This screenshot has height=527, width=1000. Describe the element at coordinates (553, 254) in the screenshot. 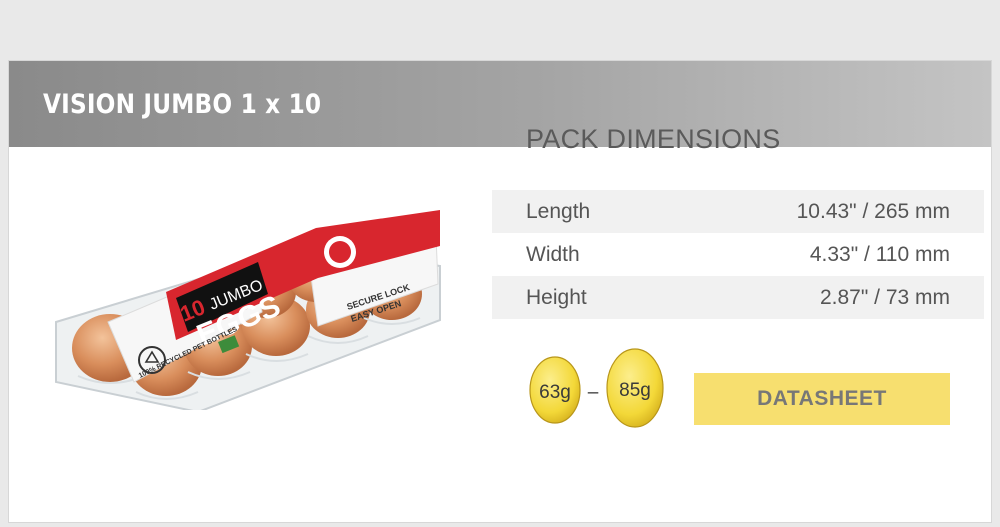

I see `dimension-label: Width` at that location.